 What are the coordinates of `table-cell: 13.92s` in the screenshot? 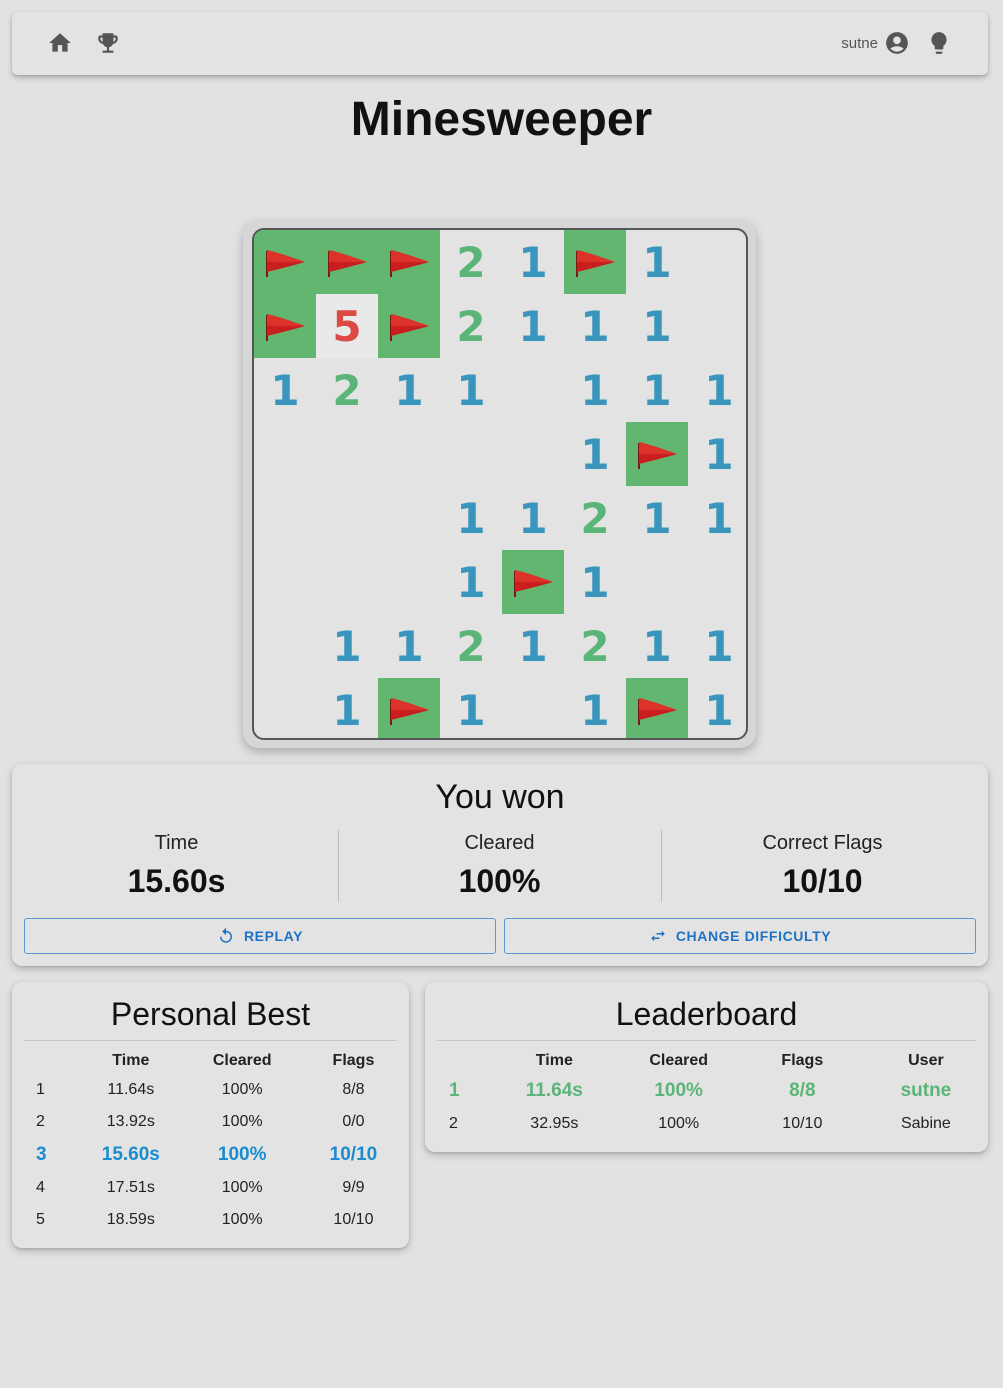 It's located at (130, 1121).